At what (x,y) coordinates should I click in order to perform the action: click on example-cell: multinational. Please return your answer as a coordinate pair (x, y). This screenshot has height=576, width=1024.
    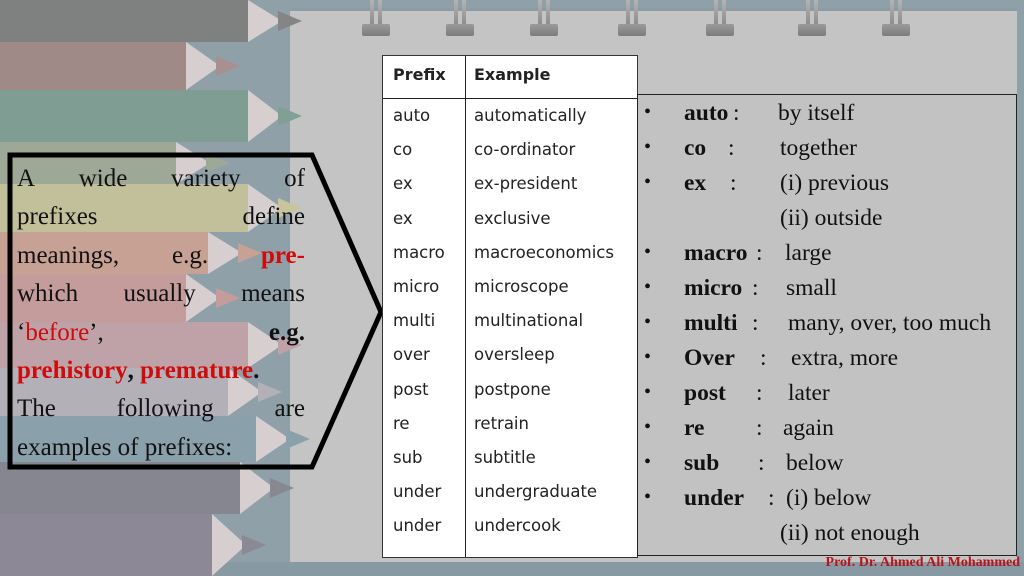
    Looking at the image, I should click on (529, 321).